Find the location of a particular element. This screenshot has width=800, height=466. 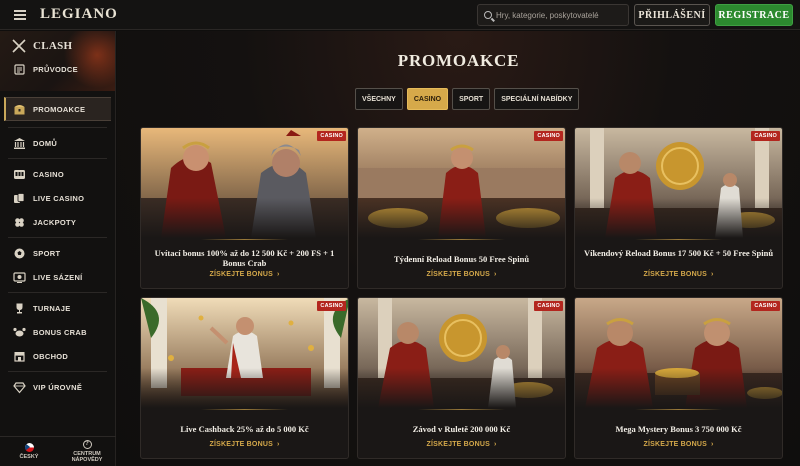

cards-icon is located at coordinates (19, 198).